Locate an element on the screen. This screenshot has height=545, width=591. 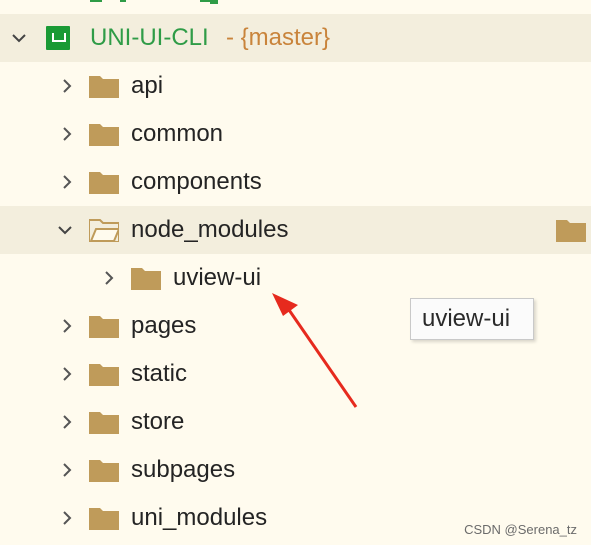
tree-item-label: subpages is located at coordinates (183, 469).